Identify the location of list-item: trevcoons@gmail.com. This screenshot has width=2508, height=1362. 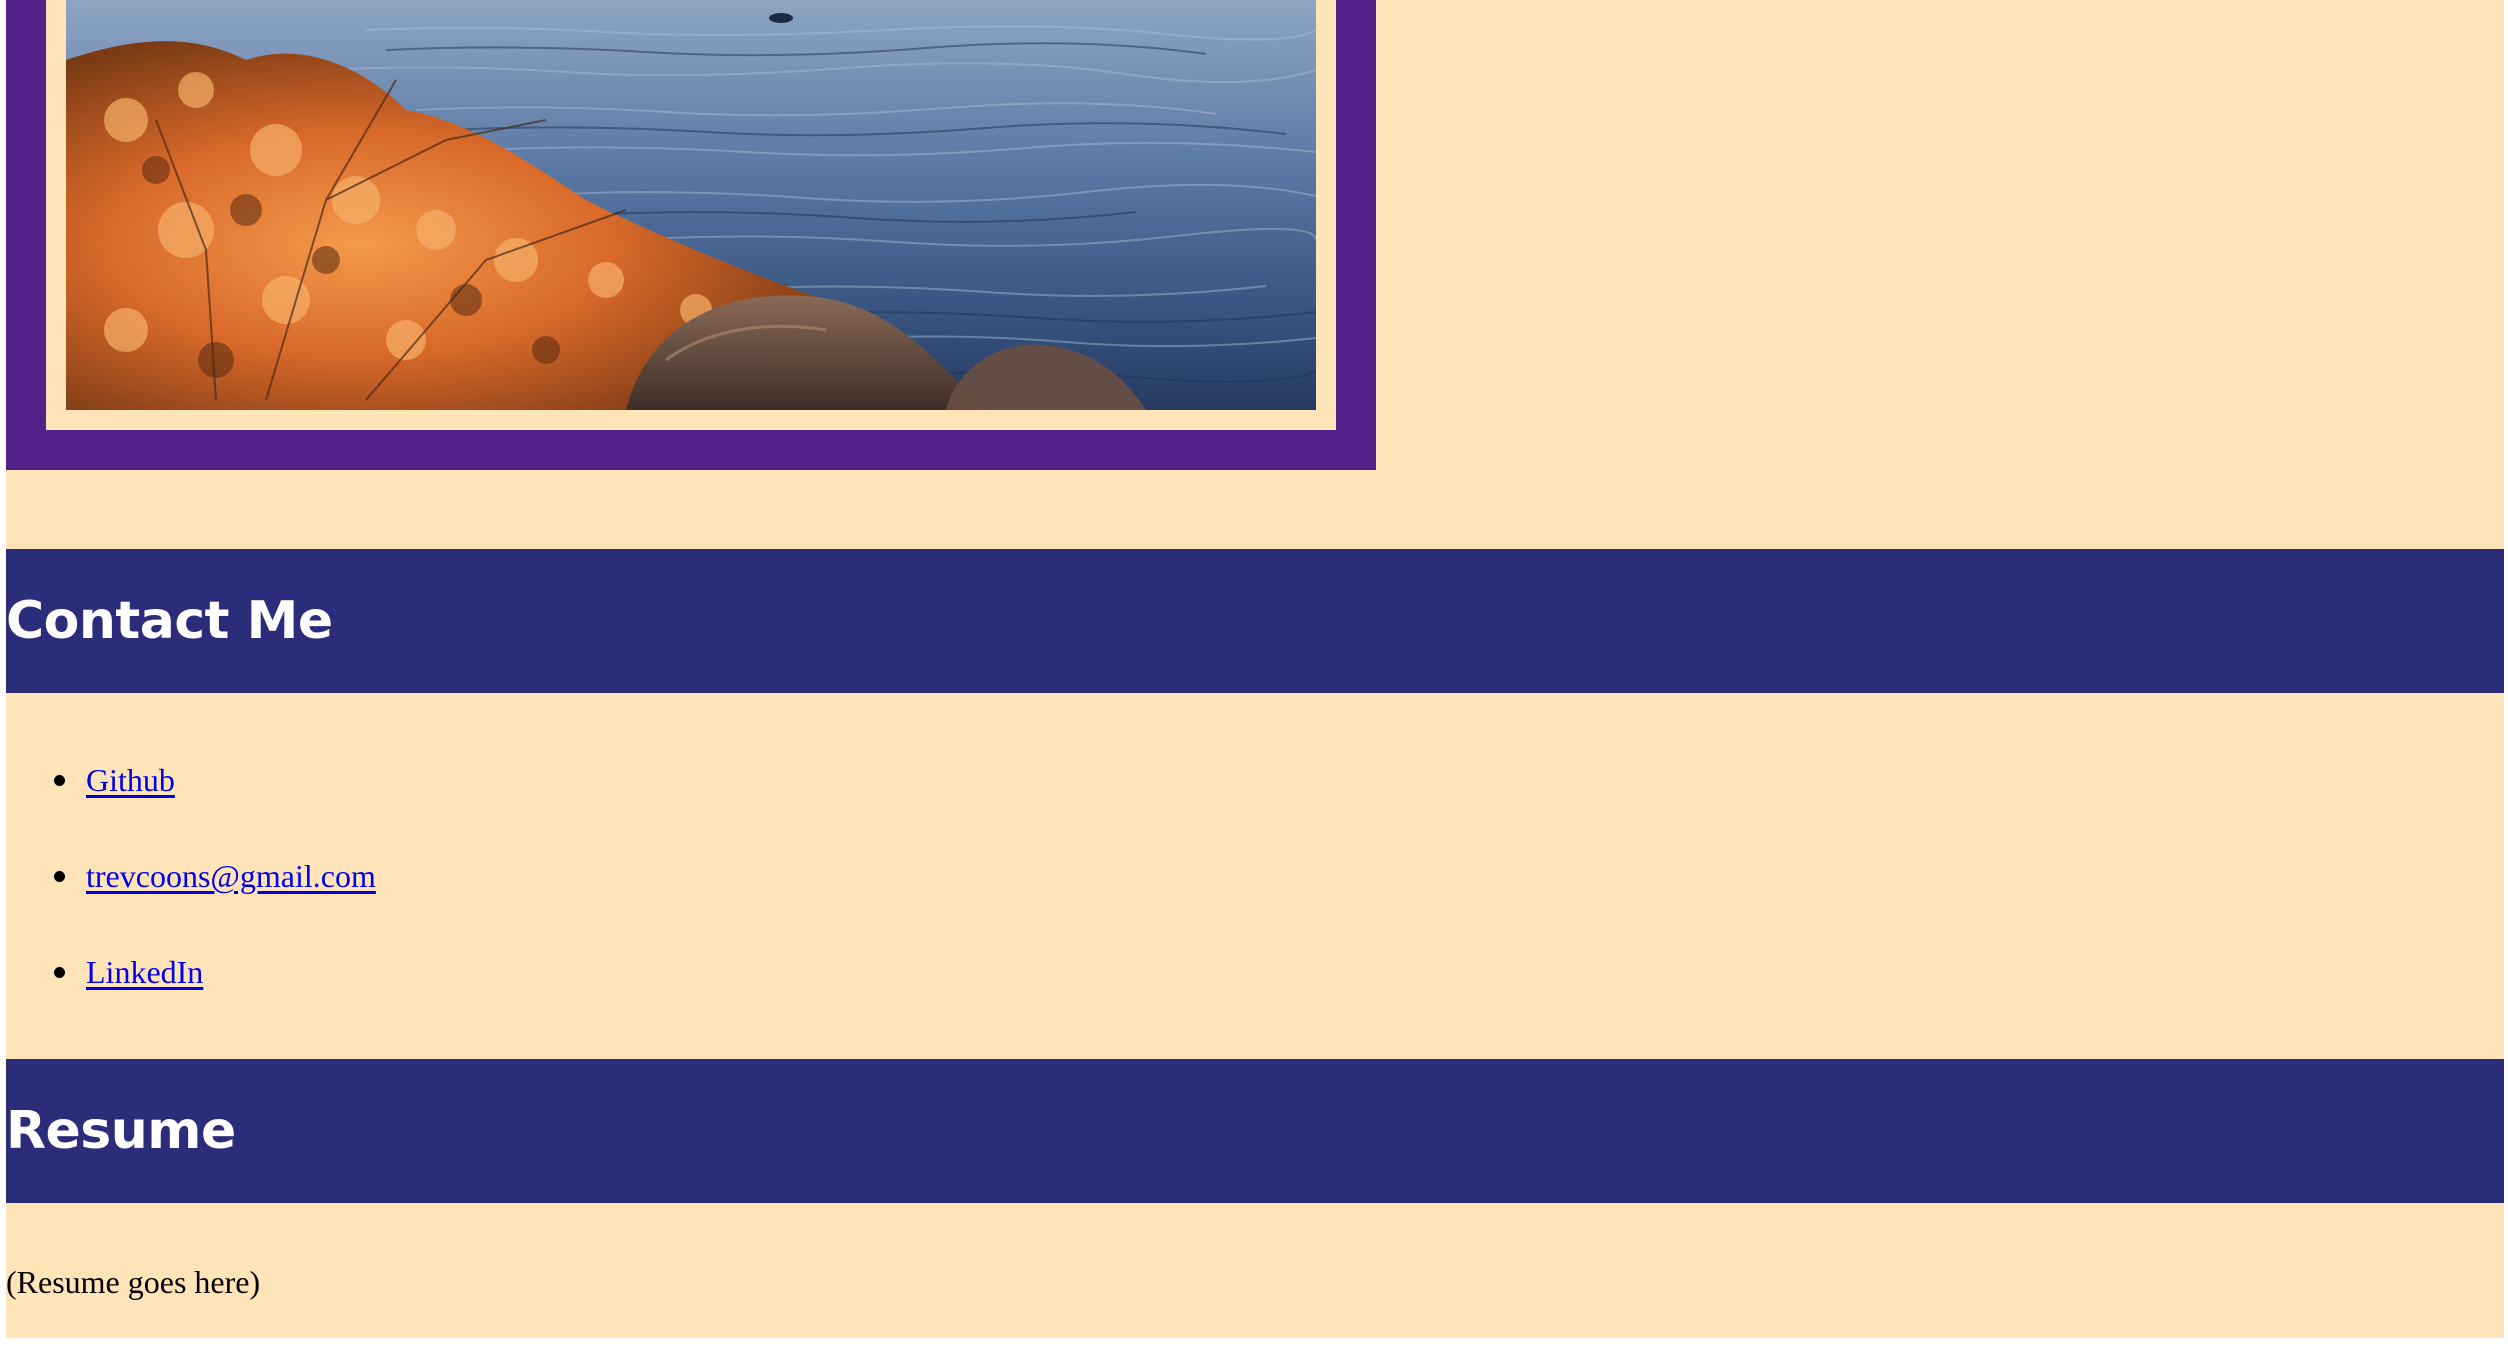
(191, 896).